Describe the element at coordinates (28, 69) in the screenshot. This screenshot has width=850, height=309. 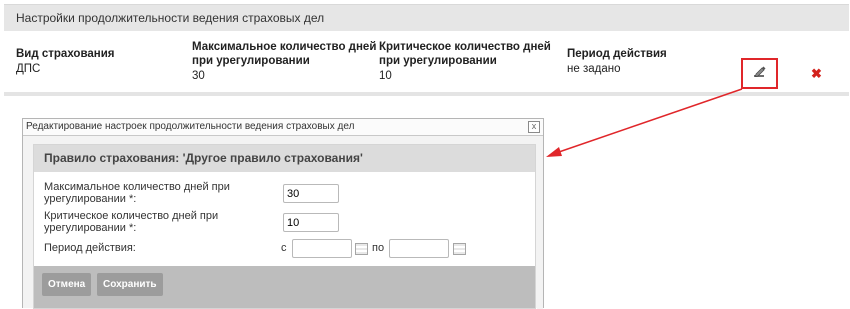
I see `cell-value: ДПС` at that location.